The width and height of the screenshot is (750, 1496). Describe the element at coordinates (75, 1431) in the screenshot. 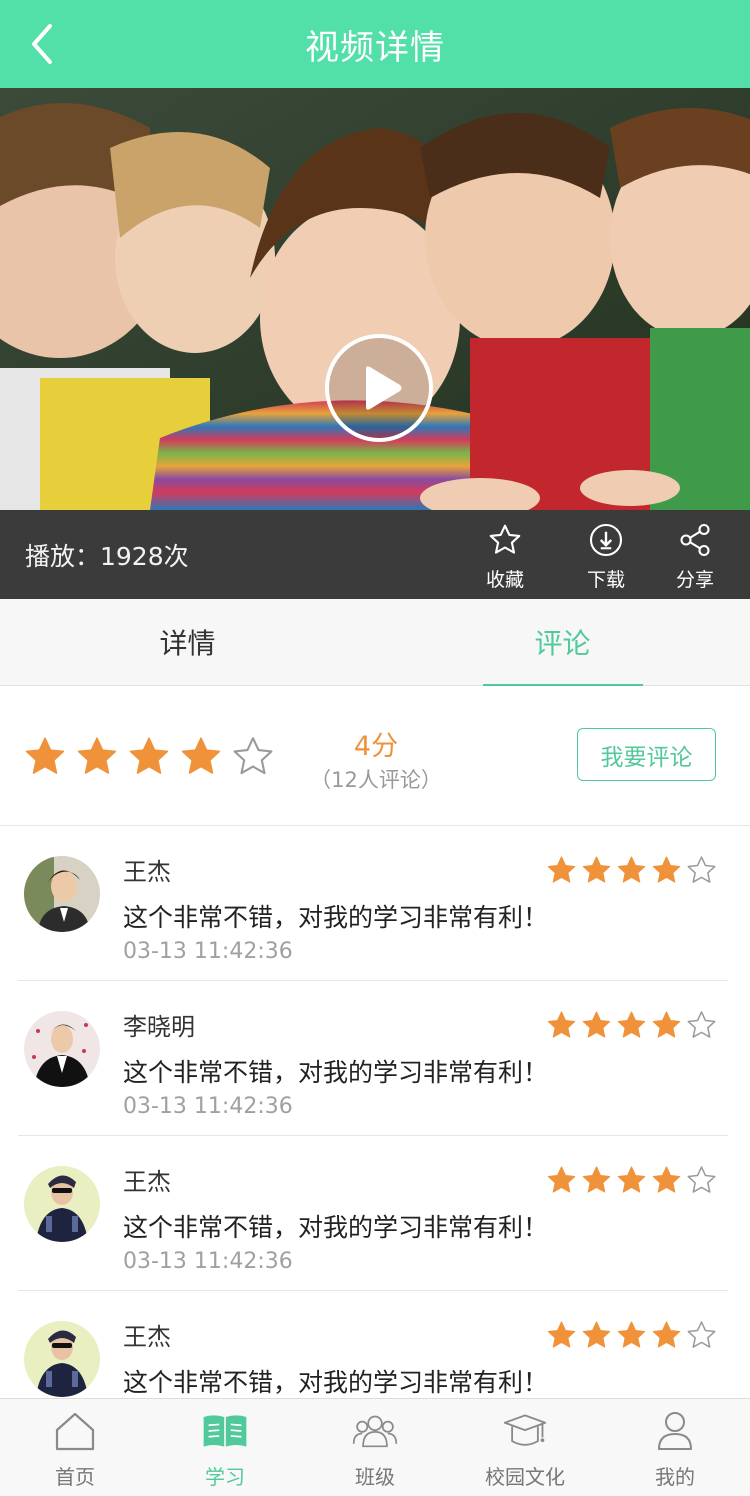

I see `home-icon` at that location.